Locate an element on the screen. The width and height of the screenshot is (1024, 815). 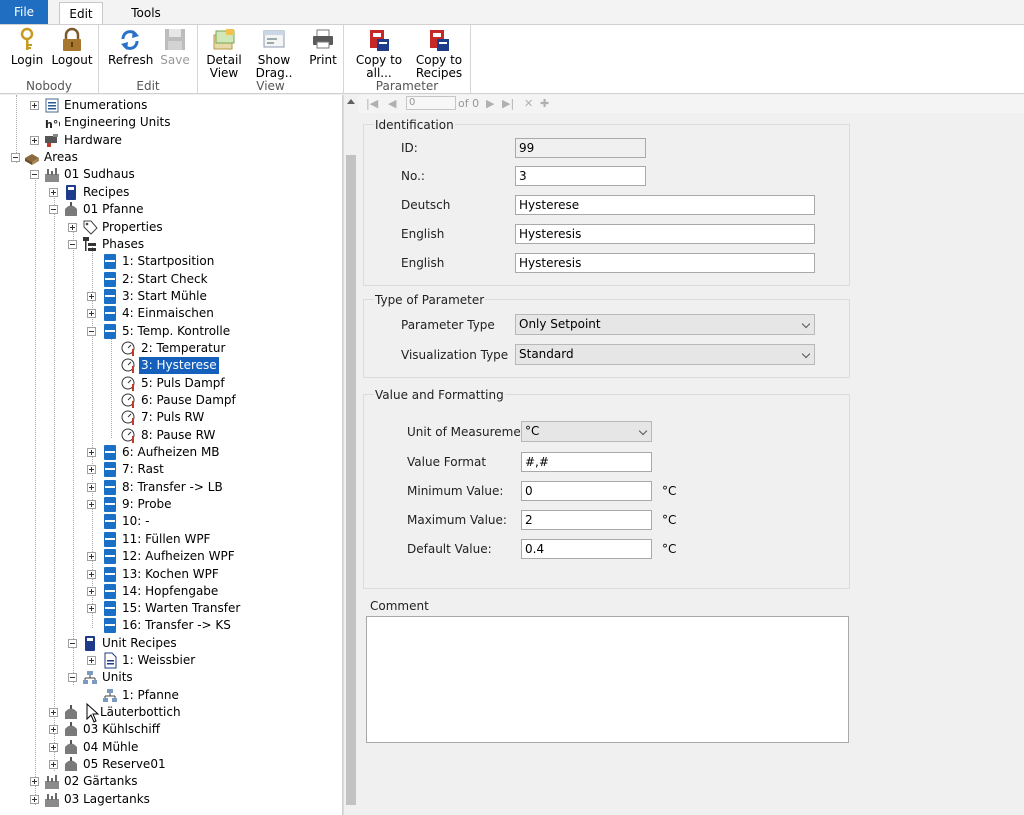
tree-node-phases: Phases is located at coordinates (165, 244).